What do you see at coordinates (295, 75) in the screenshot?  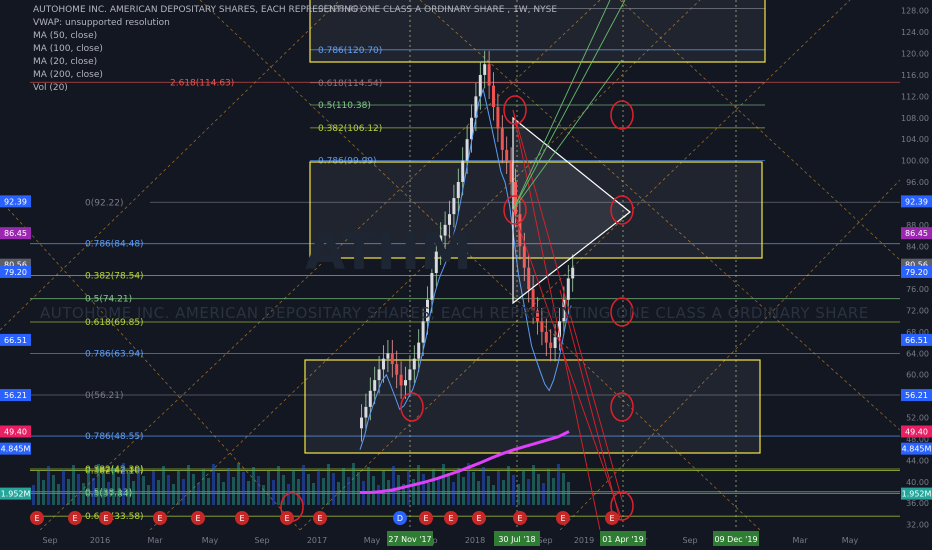 I see `indicator-ma-200: MA (200, close)` at bounding box center [295, 75].